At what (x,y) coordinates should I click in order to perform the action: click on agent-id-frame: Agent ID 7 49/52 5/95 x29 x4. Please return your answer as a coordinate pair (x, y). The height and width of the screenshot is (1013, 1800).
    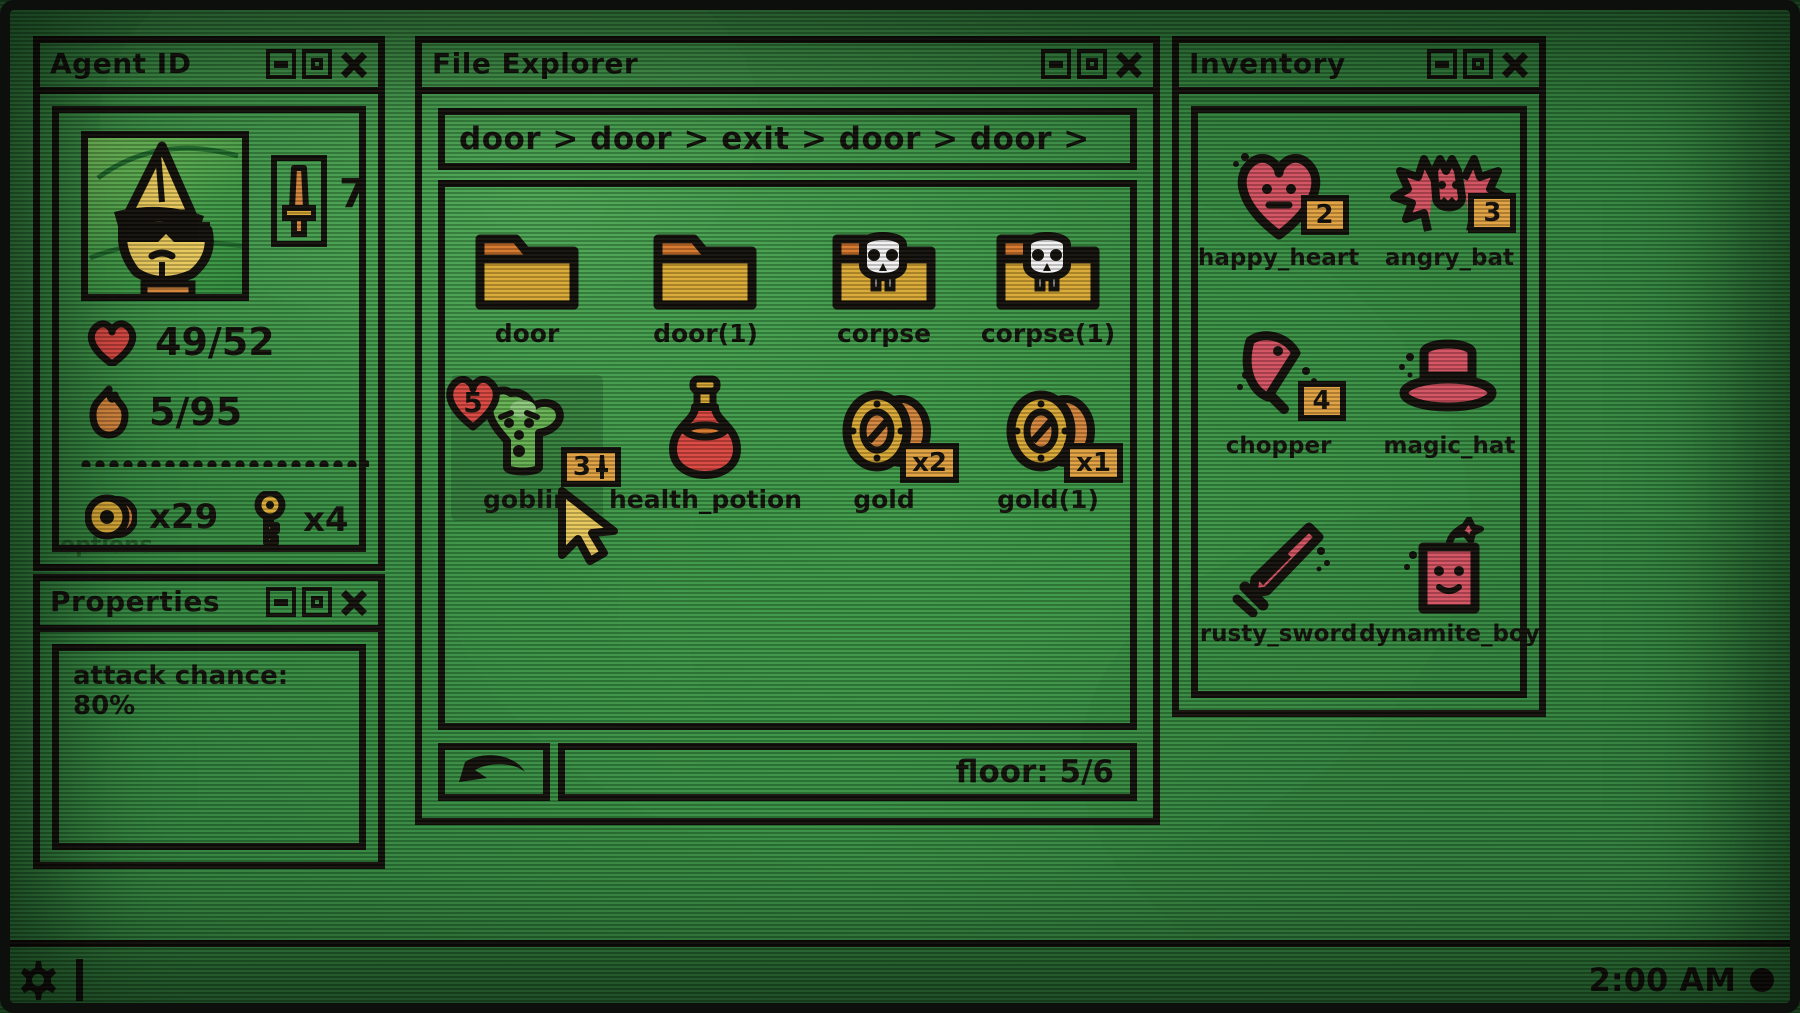
    Looking at the image, I should click on (209, 303).